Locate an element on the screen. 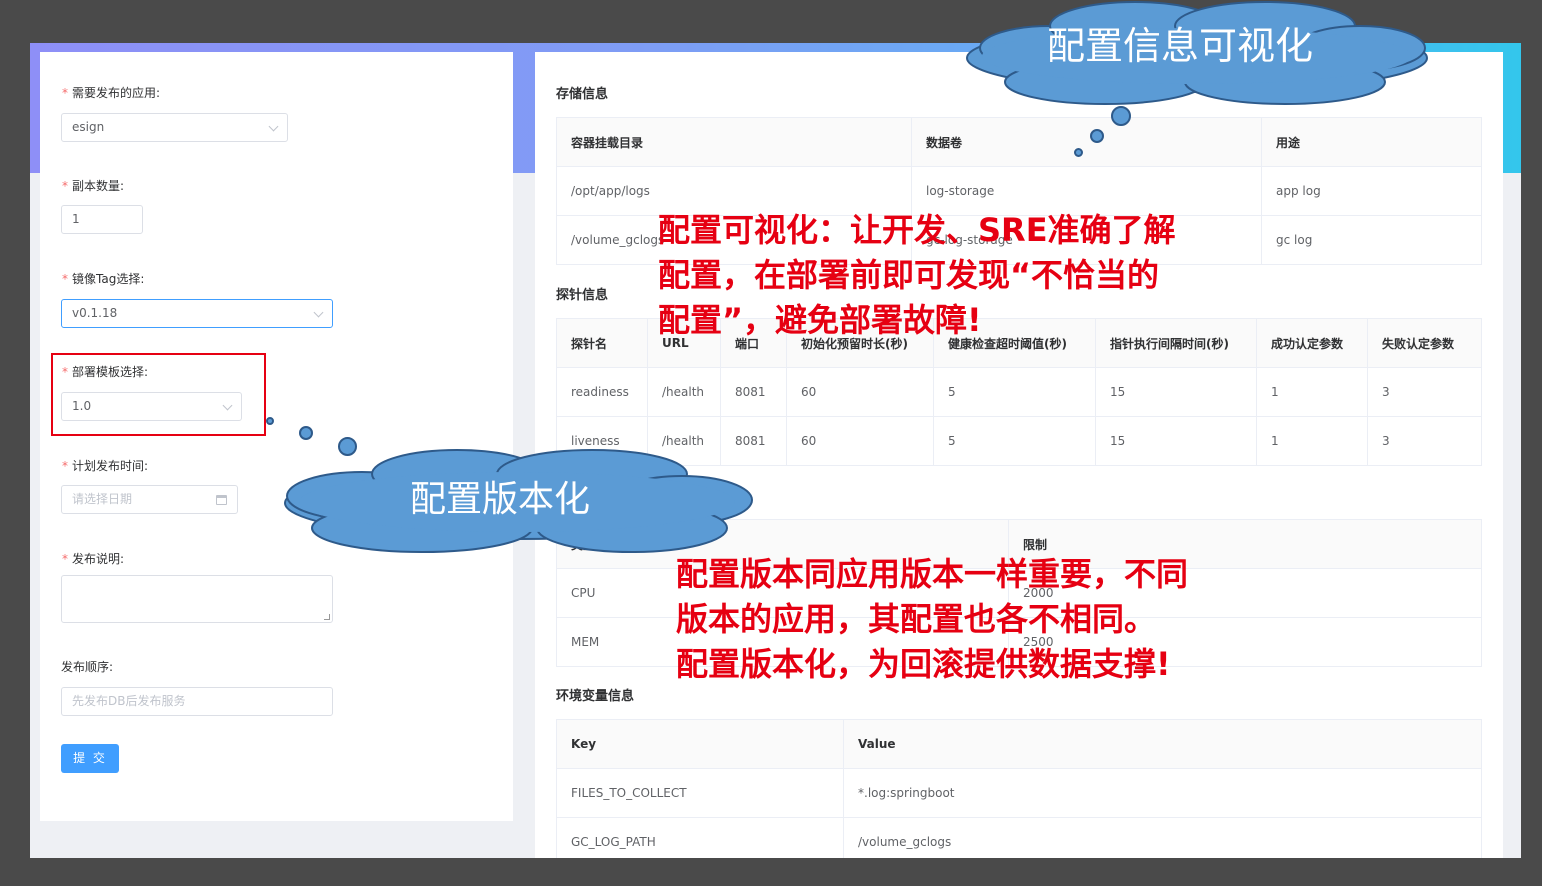 The image size is (1542, 886). column-header: 容器挂载目录 is located at coordinates (734, 142).